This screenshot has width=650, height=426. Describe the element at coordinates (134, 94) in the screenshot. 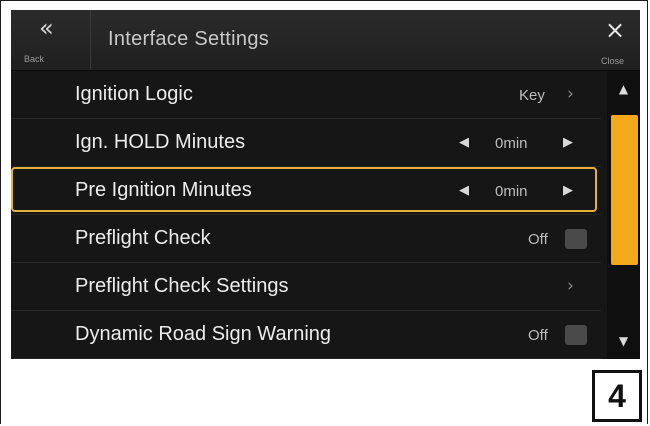

I see `setting-label: Ignition Logic` at that location.